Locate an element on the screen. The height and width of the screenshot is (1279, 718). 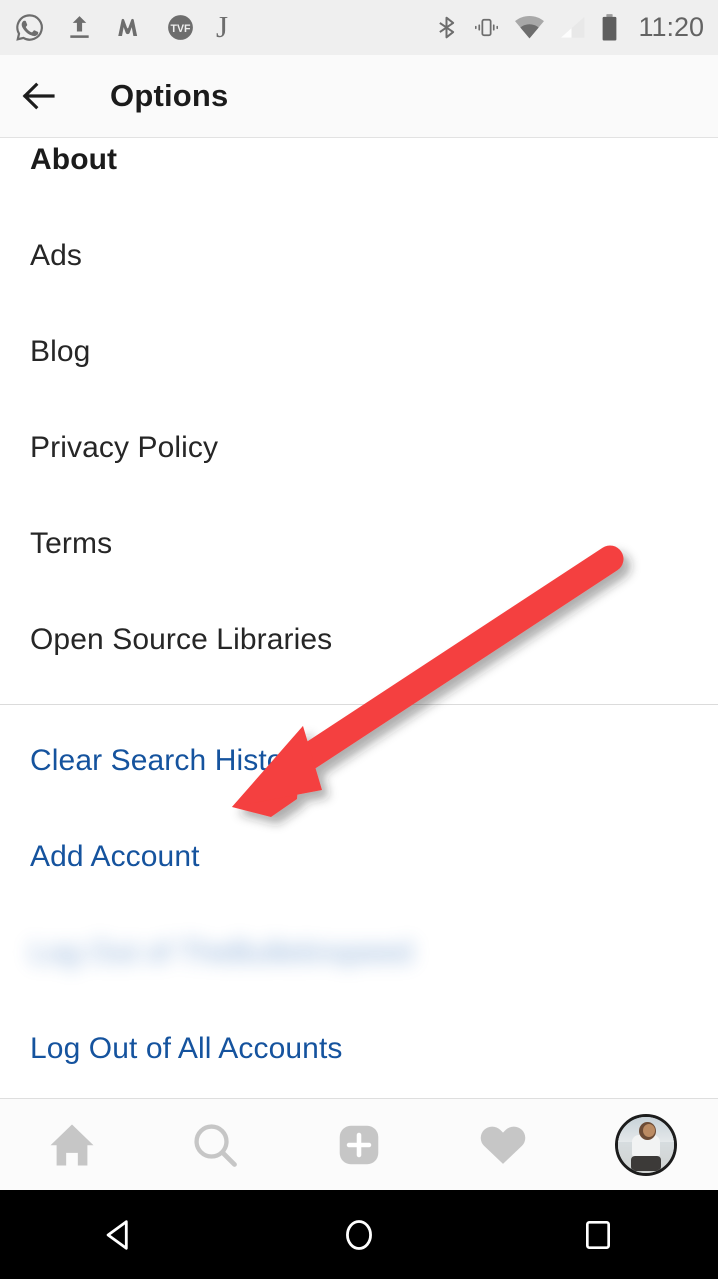
bluetooth-icon is located at coordinates (447, 27).